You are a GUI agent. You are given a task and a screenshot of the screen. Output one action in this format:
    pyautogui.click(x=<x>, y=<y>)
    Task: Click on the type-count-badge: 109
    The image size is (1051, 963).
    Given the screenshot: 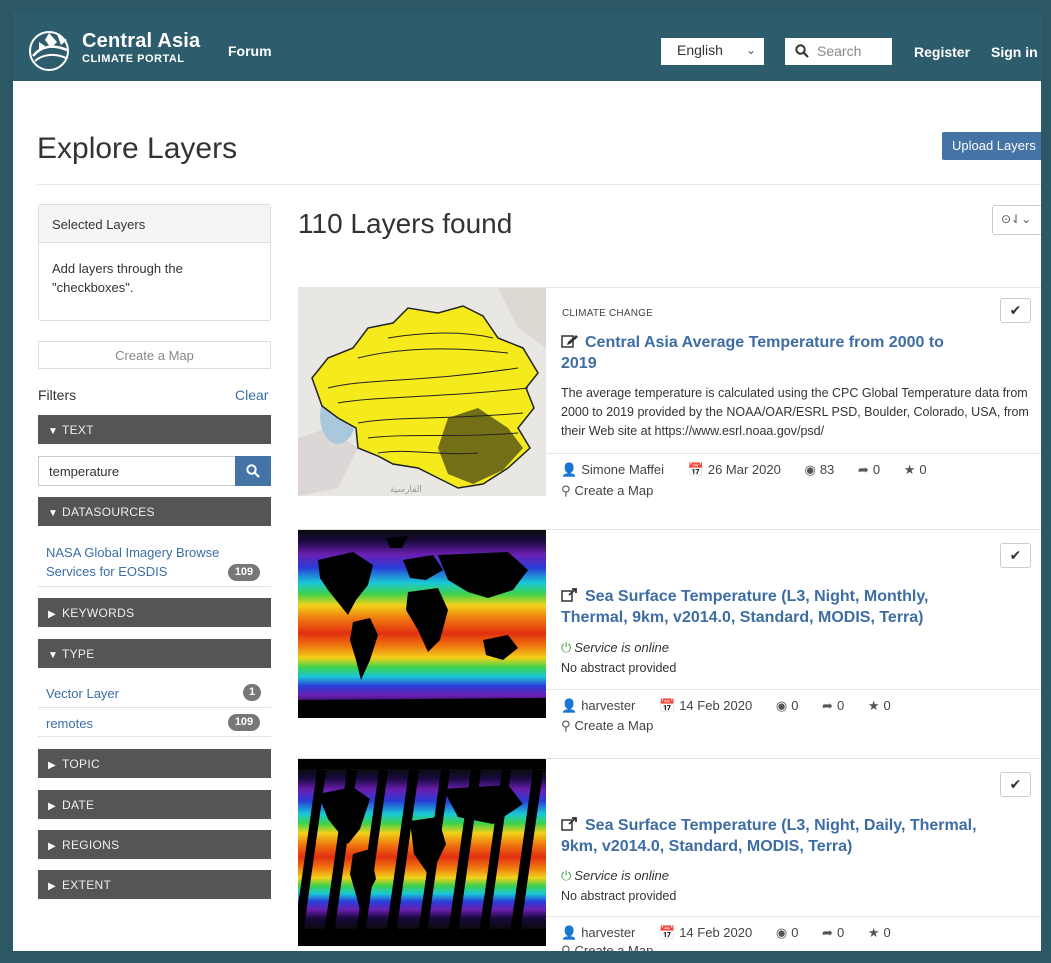 What is the action you would take?
    pyautogui.click(x=244, y=722)
    